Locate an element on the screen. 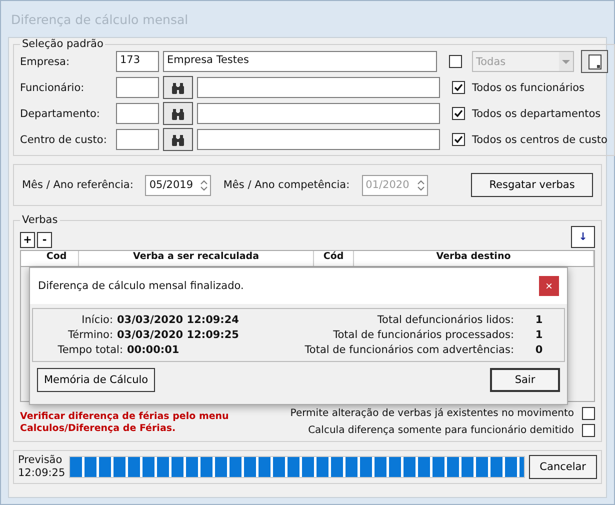 This screenshot has width=615, height=505. dialog-title: Diferença de cálculo mensal finalizado. is located at coordinates (141, 286).